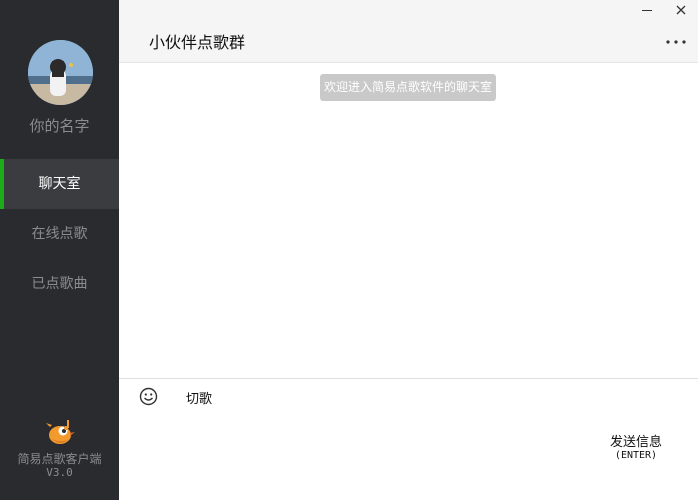  I want to click on send-label: 发送信息, so click(635, 442).